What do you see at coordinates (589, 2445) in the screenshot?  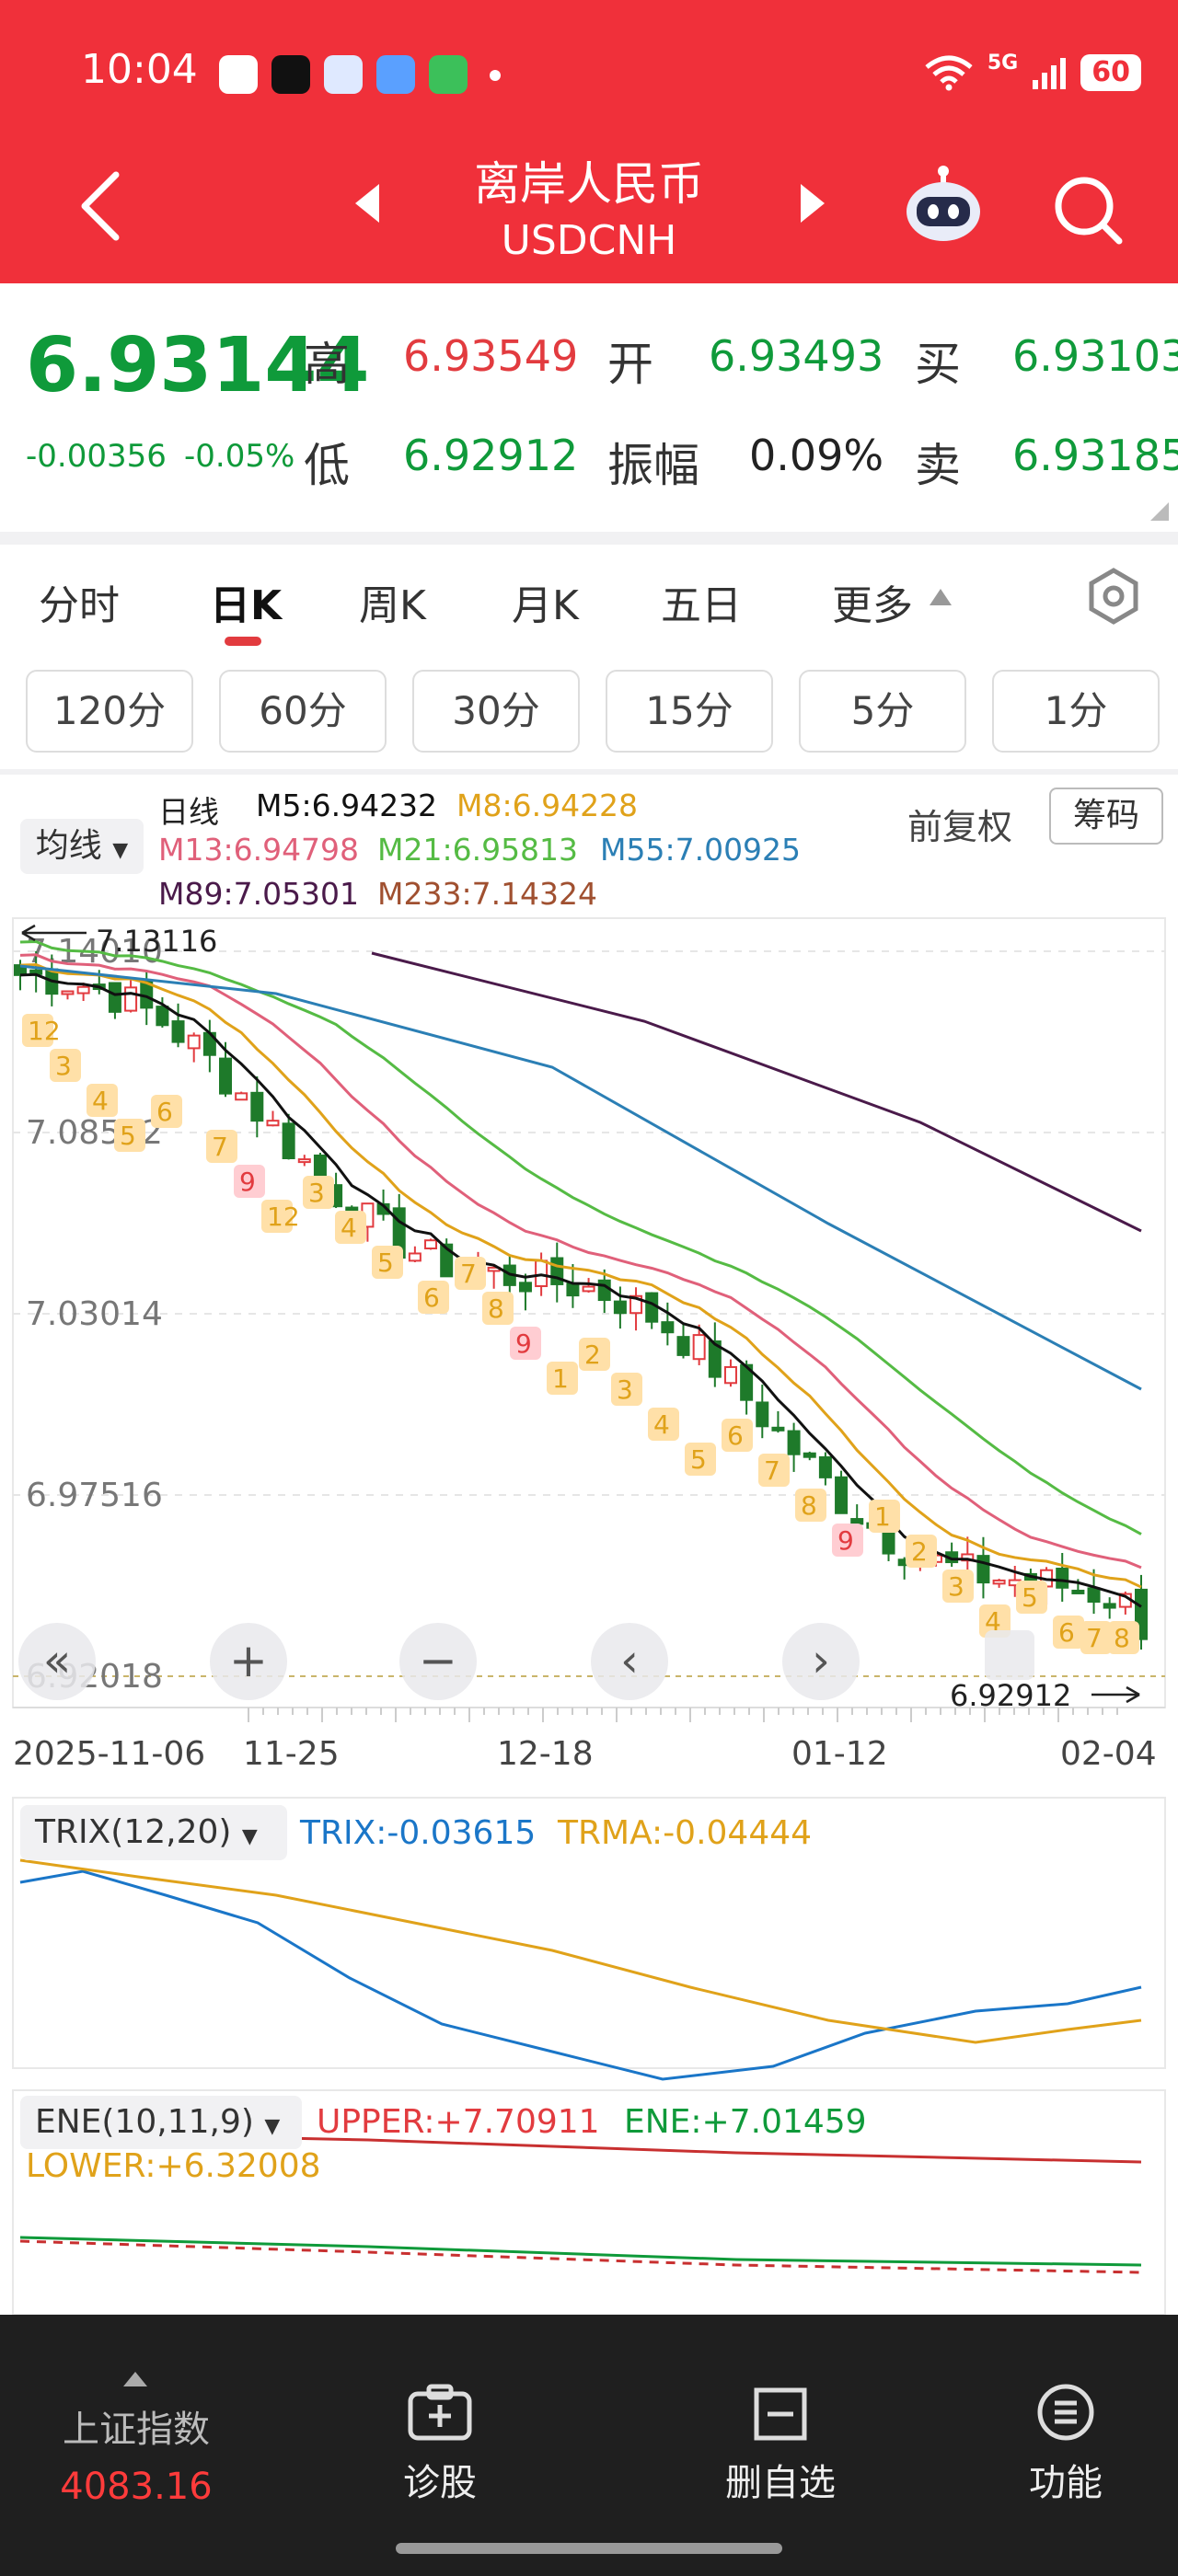 I see `bottom-toolbar: 上证指数 4083.16 诊股 删自选 功能` at bounding box center [589, 2445].